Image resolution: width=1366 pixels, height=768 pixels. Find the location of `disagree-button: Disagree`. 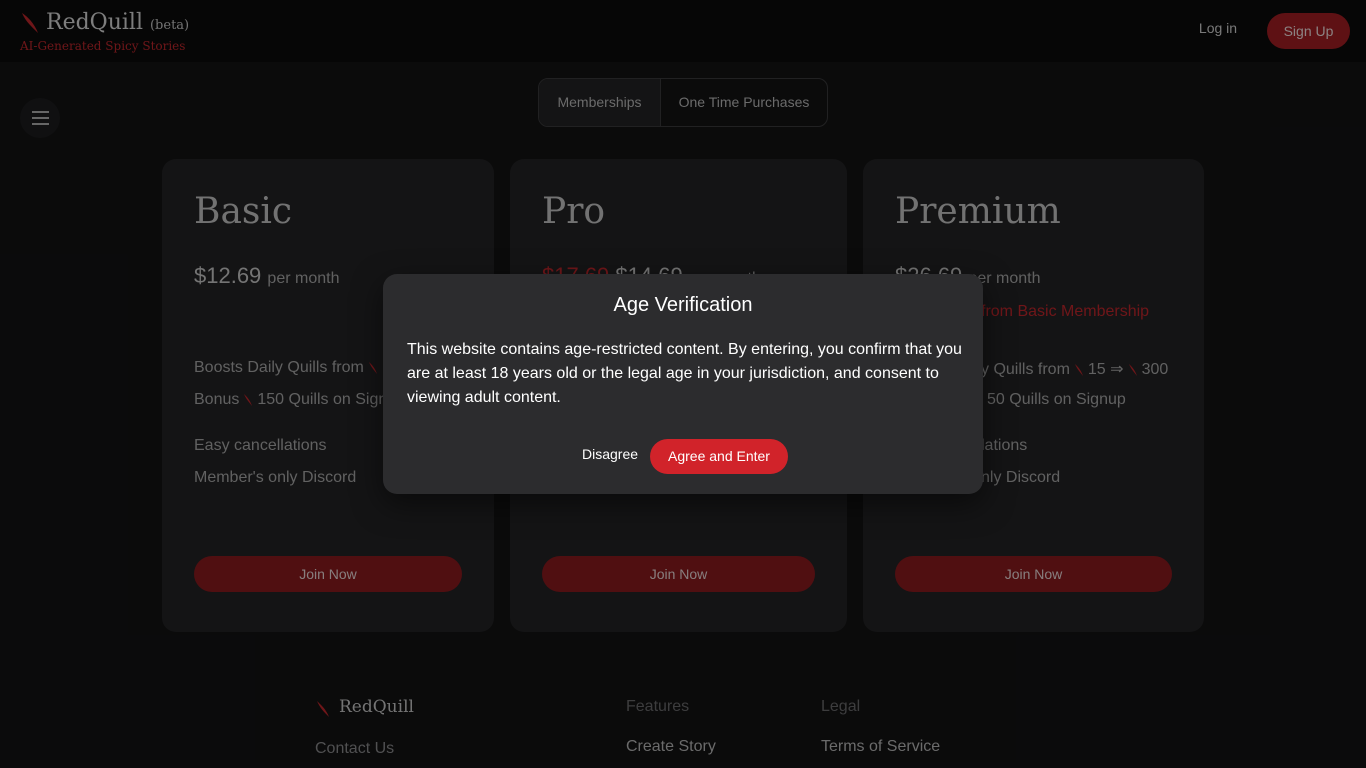

disagree-button: Disagree is located at coordinates (610, 454).